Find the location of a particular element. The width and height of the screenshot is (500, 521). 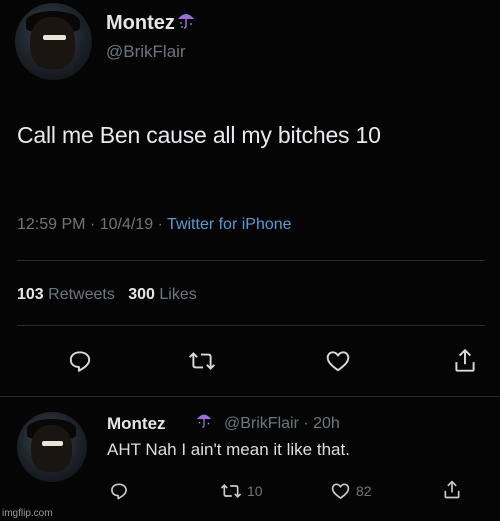

reply-like-button: 82 is located at coordinates (351, 491).